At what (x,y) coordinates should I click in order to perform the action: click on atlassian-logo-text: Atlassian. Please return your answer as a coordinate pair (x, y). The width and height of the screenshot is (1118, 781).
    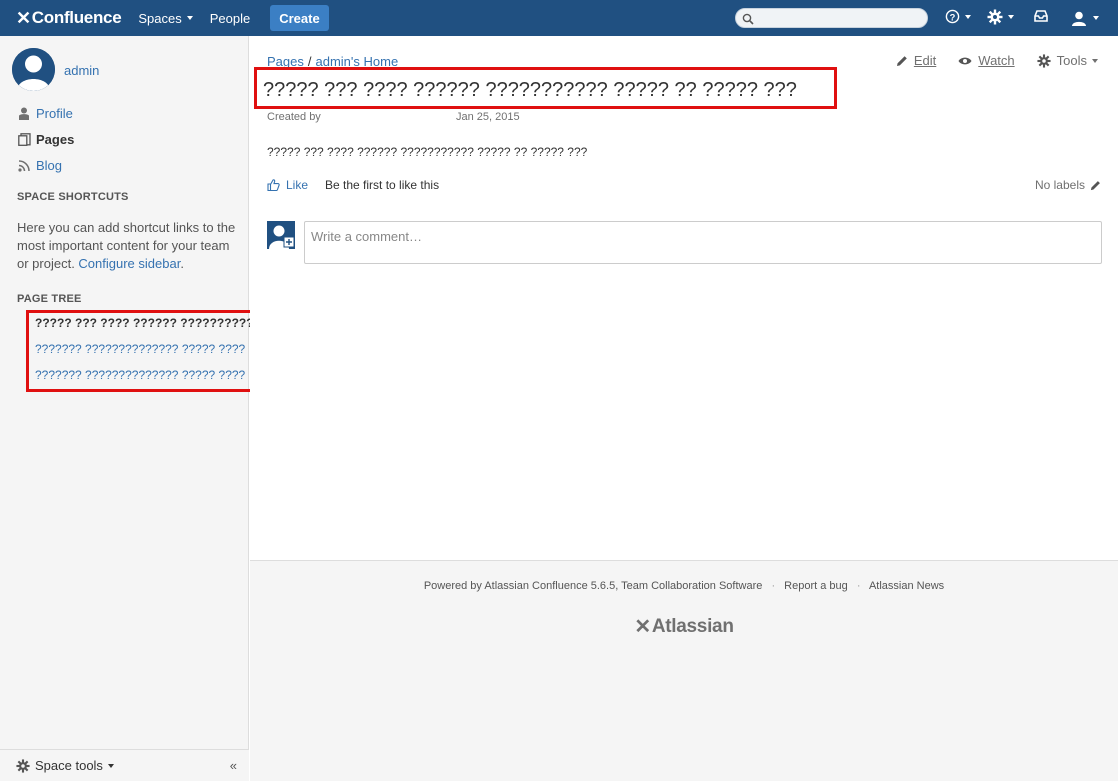
    Looking at the image, I should click on (692, 626).